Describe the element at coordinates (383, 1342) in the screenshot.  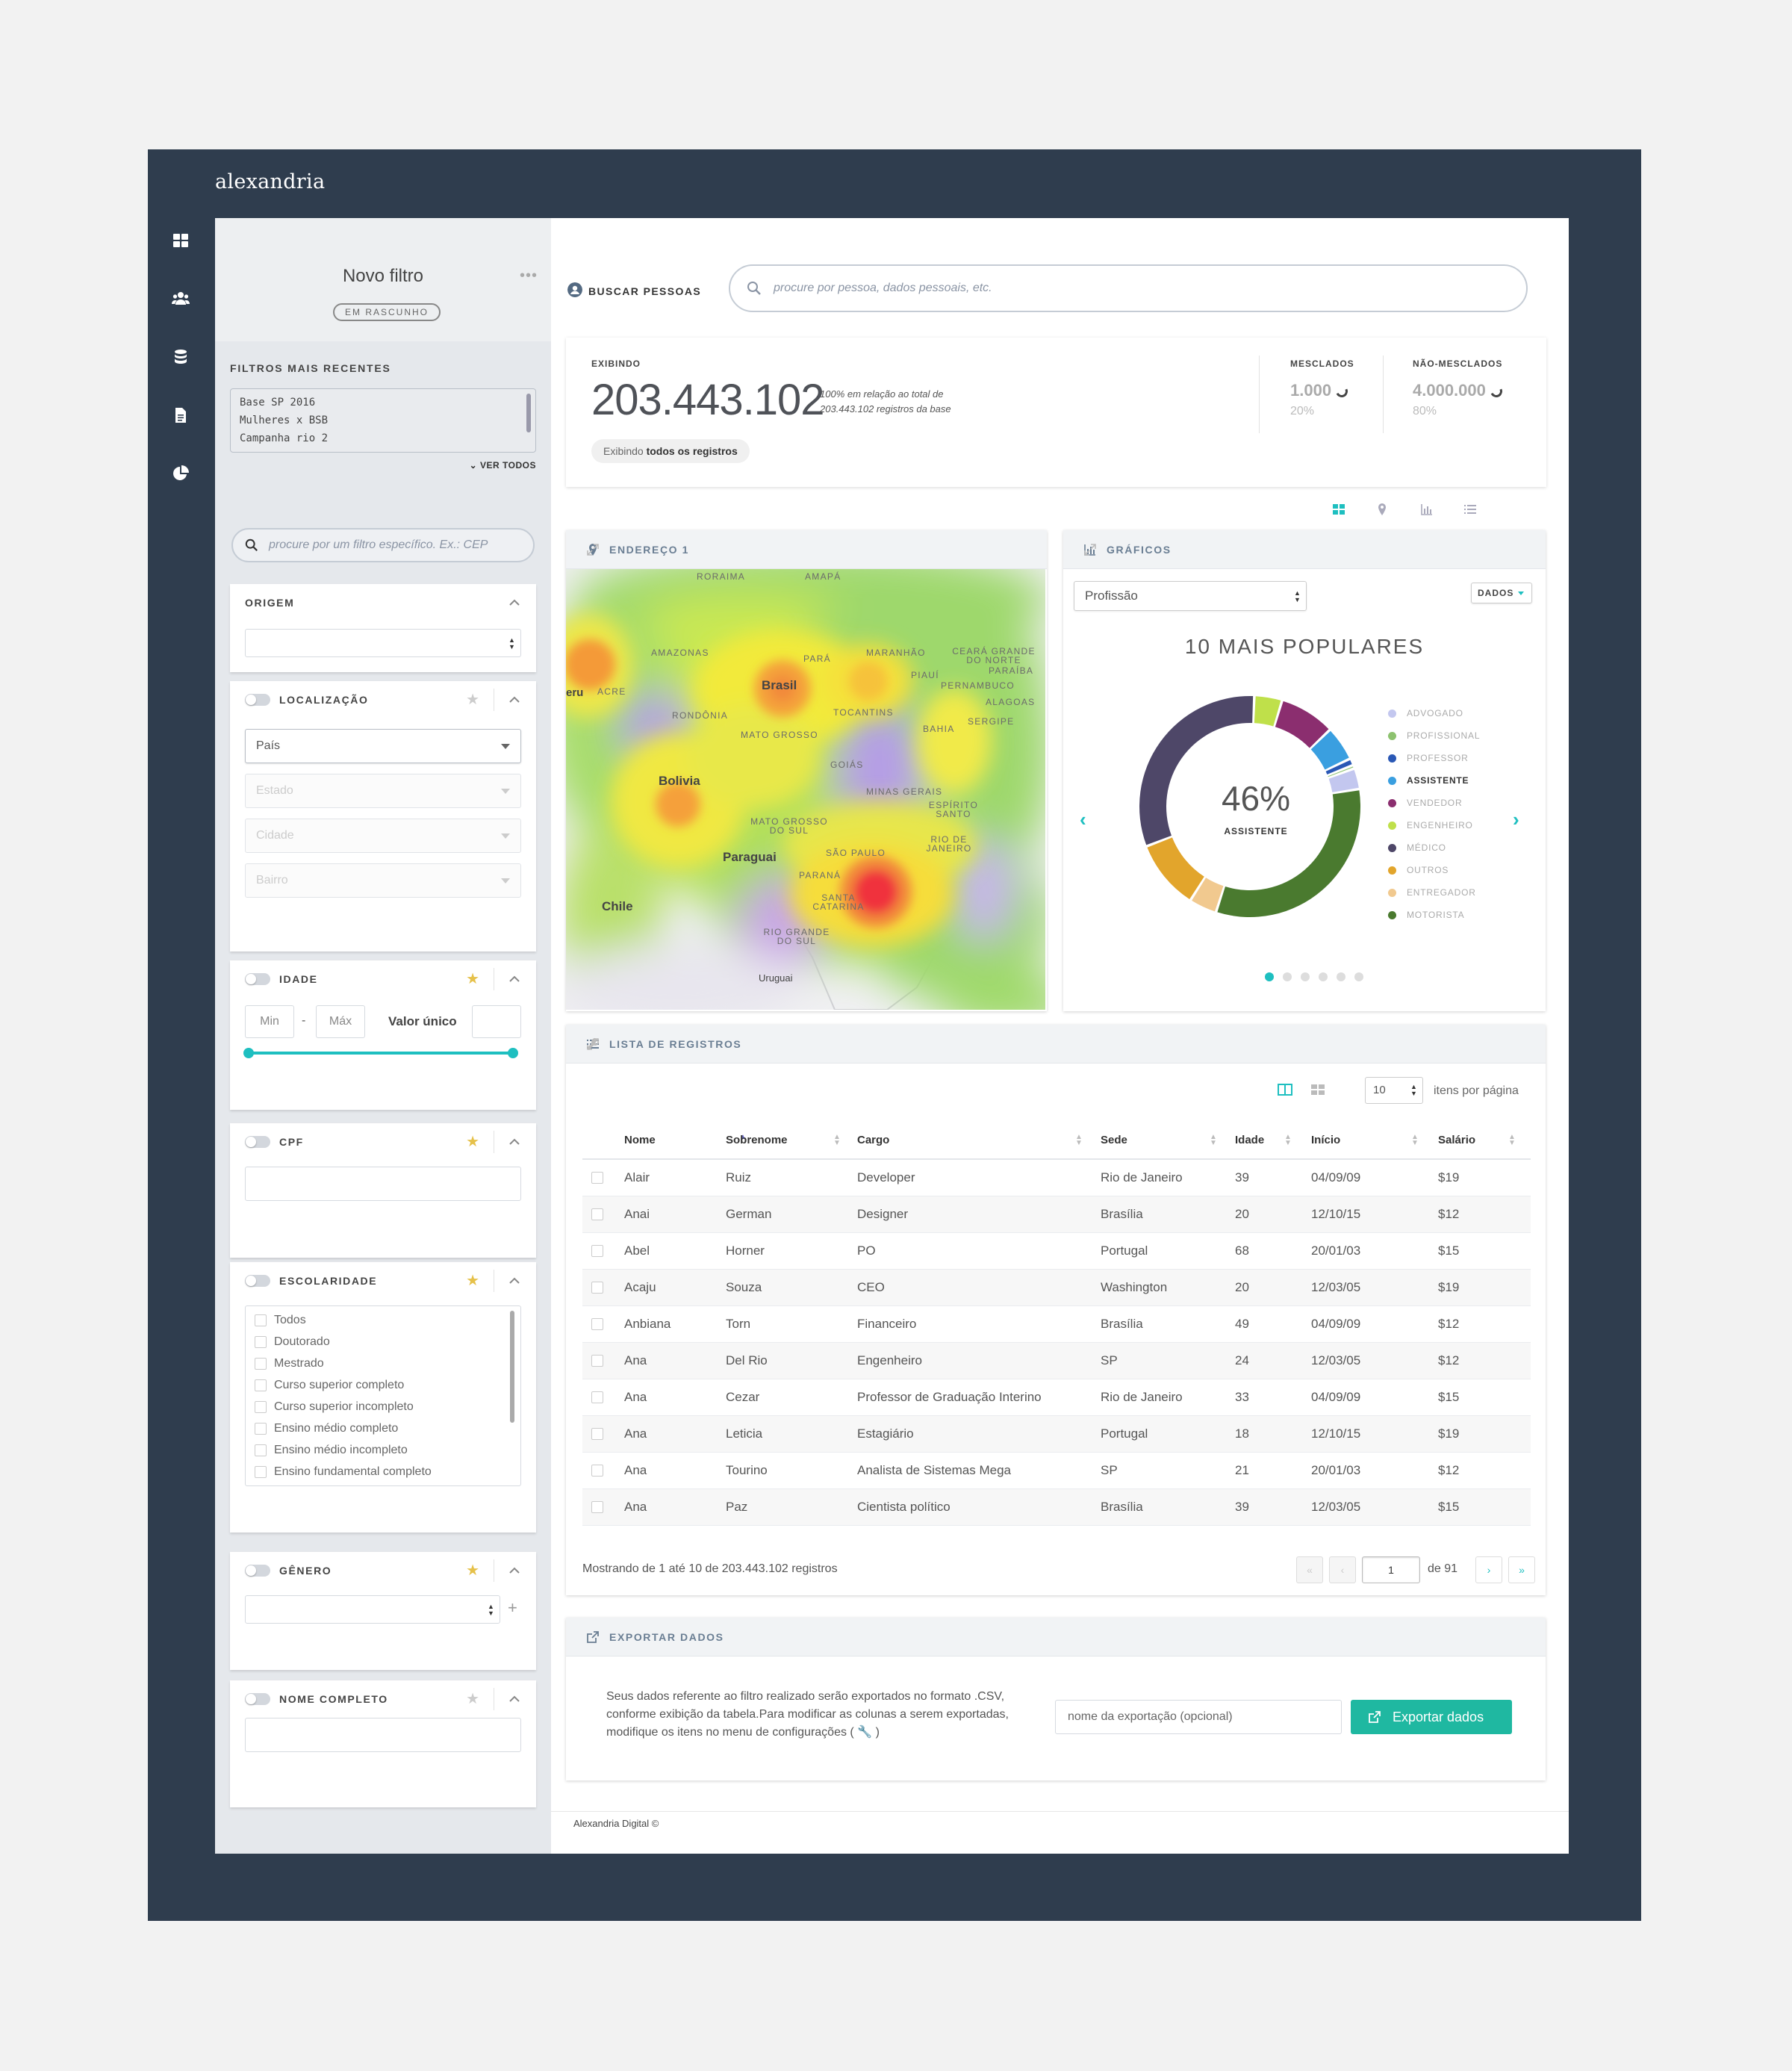
I see `list-item: Doutorado` at that location.